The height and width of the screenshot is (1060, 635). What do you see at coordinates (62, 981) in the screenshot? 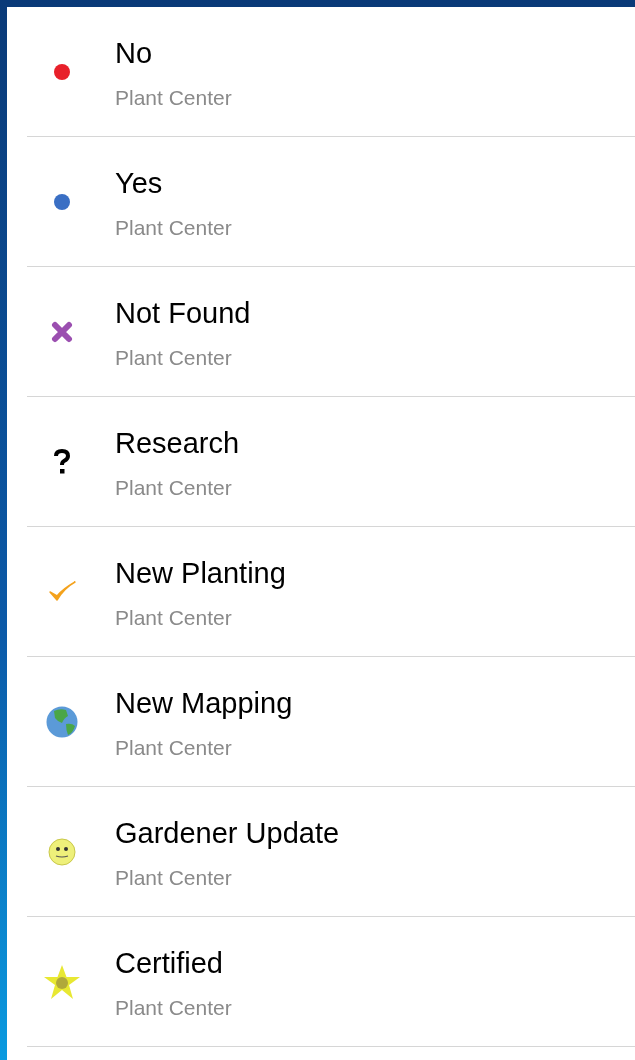
I see `star-icon` at bounding box center [62, 981].